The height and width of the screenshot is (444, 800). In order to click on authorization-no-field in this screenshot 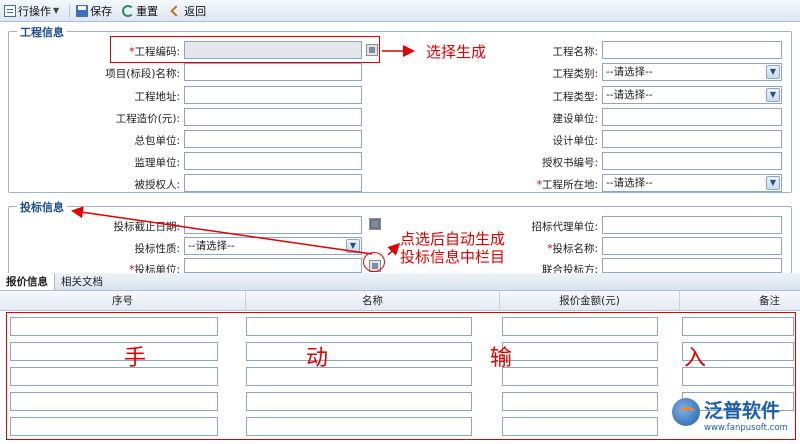, I will do `click(692, 161)`.